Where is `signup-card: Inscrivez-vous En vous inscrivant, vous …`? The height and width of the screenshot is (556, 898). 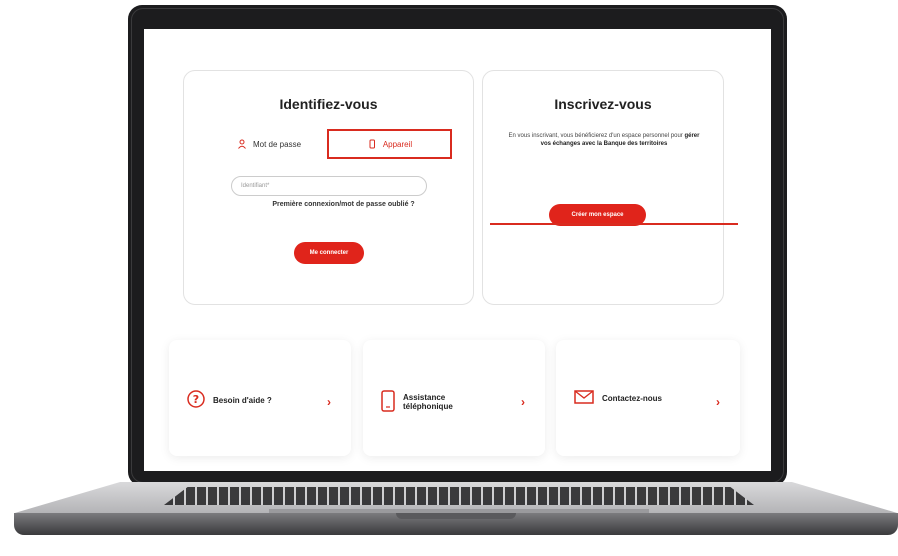 signup-card: Inscrivez-vous En vous inscrivant, vous … is located at coordinates (603, 187).